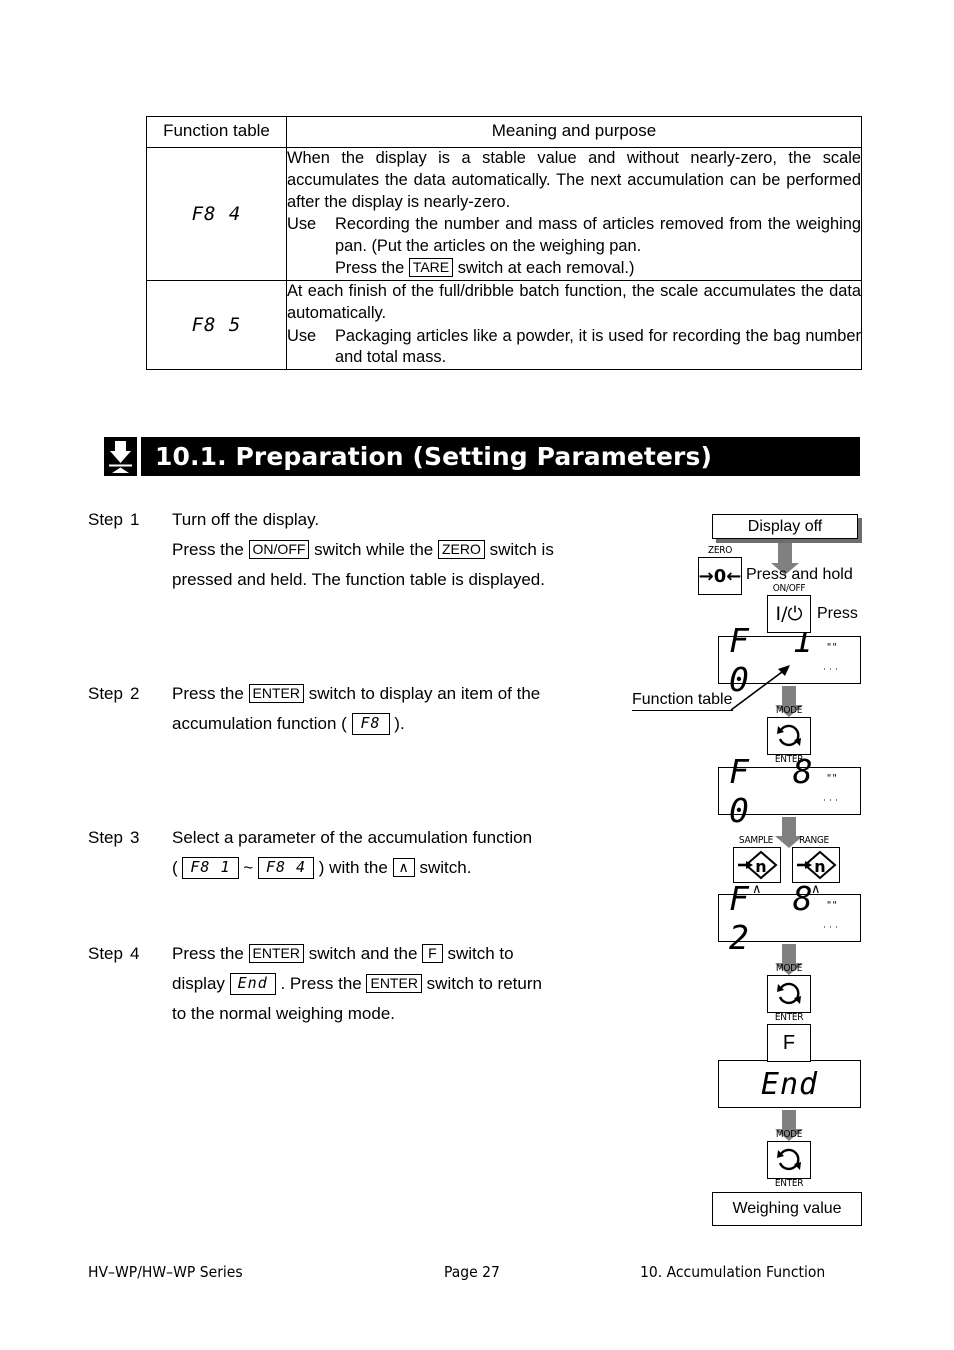 This screenshot has height=1350, width=954. Describe the element at coordinates (472, 1272) in the screenshot. I see `footer-page-number: Page 27` at that location.